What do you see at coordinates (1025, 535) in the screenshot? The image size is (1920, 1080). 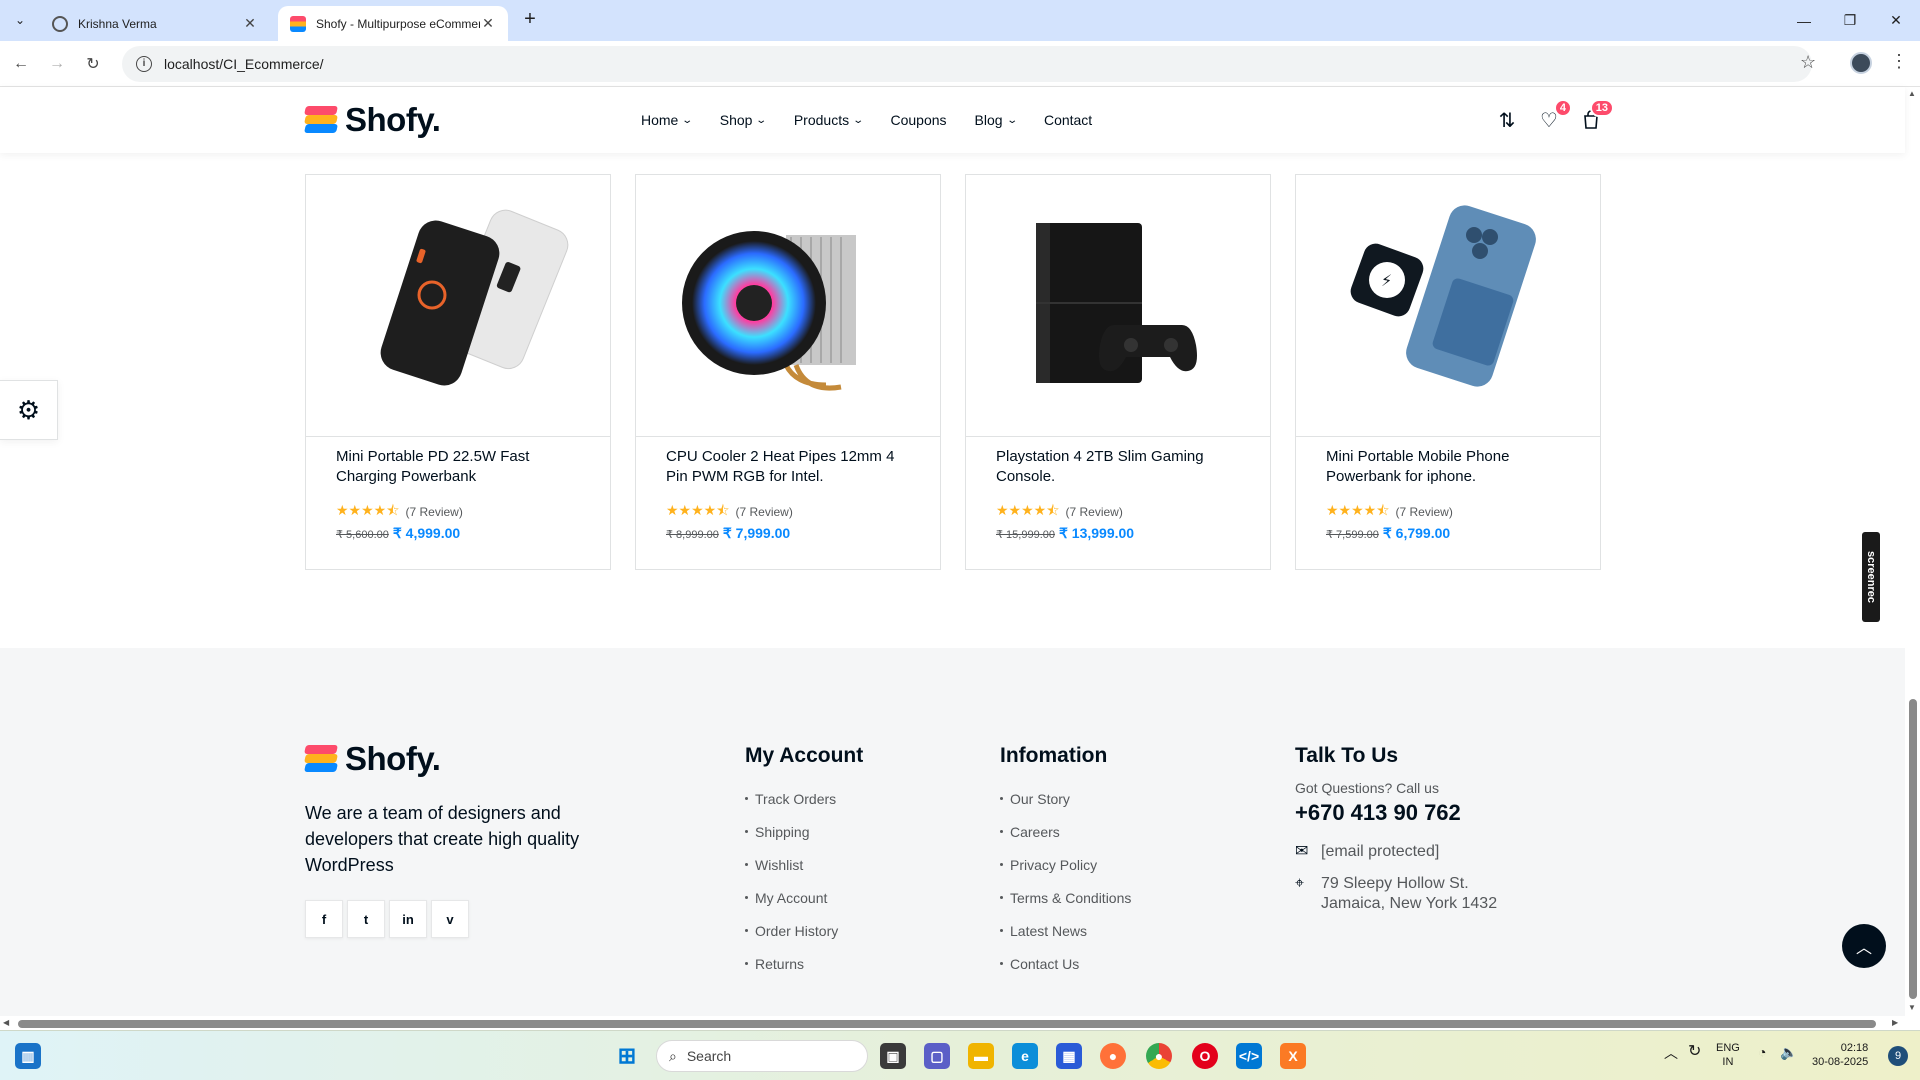 I see `old-price: ₹ 15,999.00` at bounding box center [1025, 535].